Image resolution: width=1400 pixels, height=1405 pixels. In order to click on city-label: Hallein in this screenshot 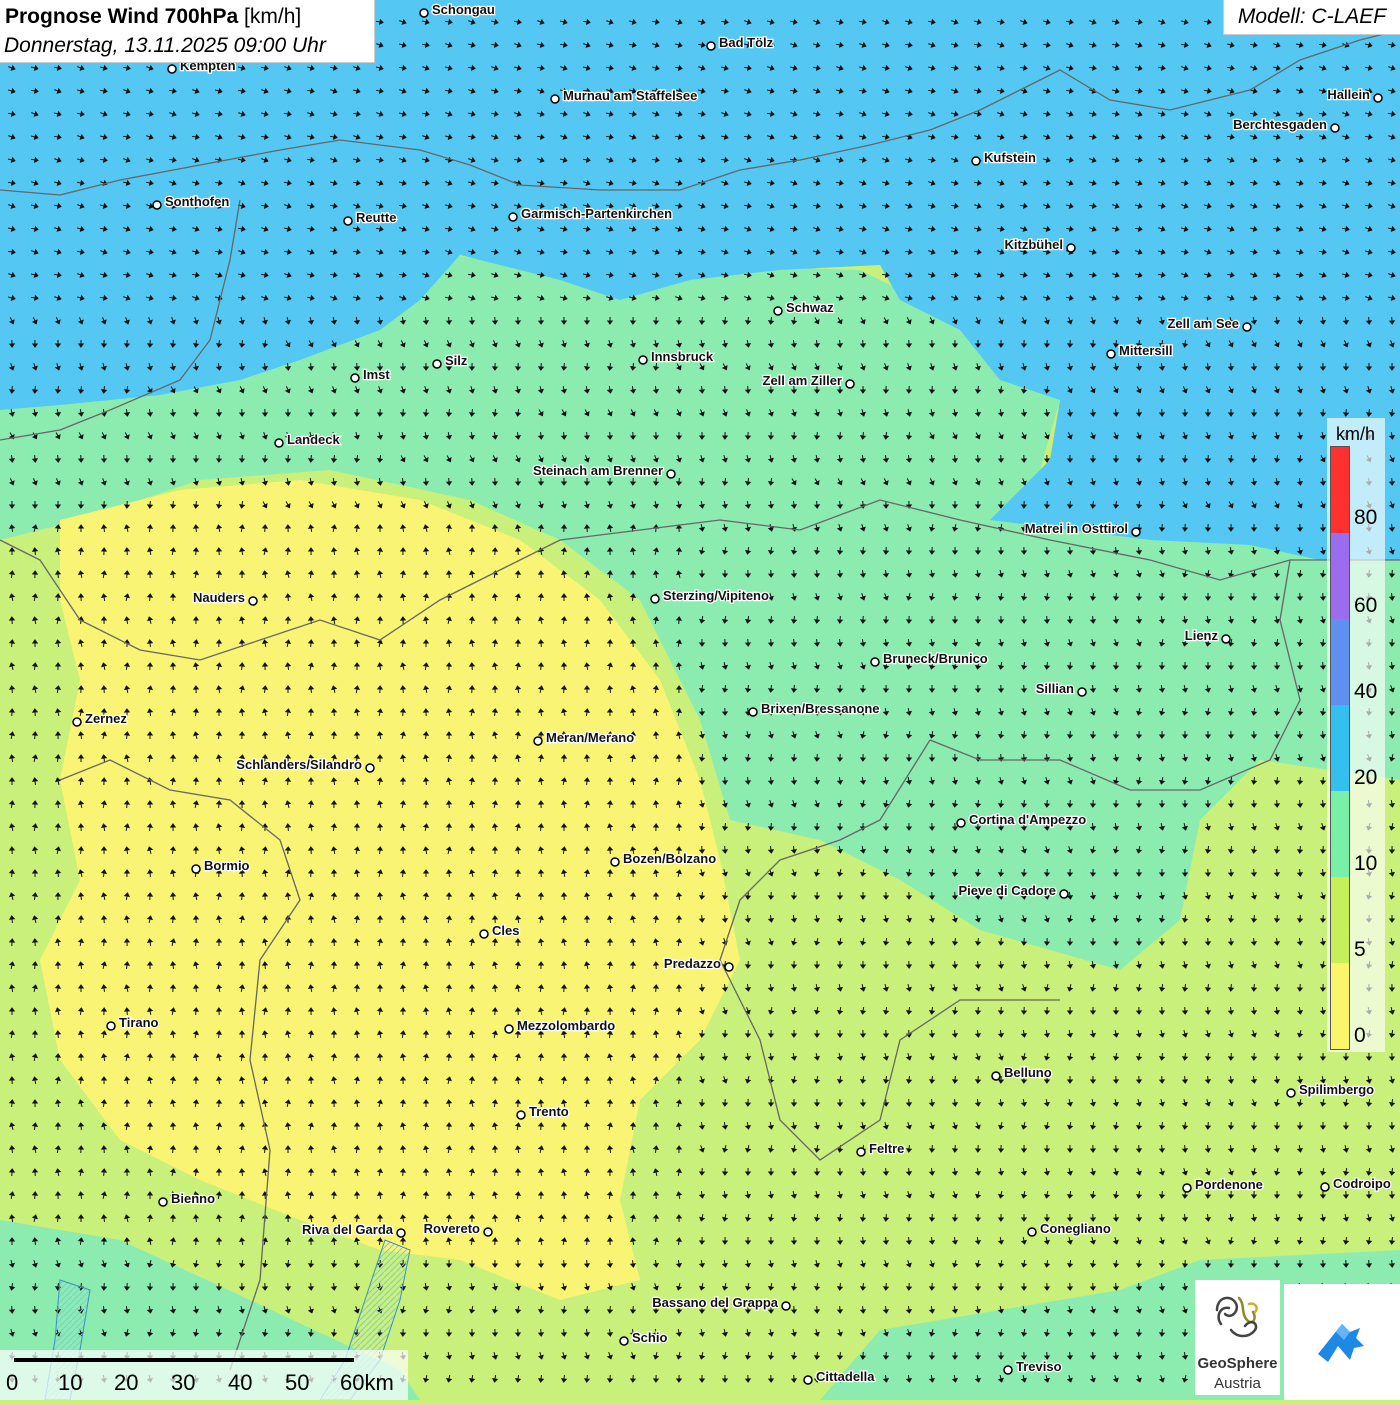, I will do `click(1348, 94)`.